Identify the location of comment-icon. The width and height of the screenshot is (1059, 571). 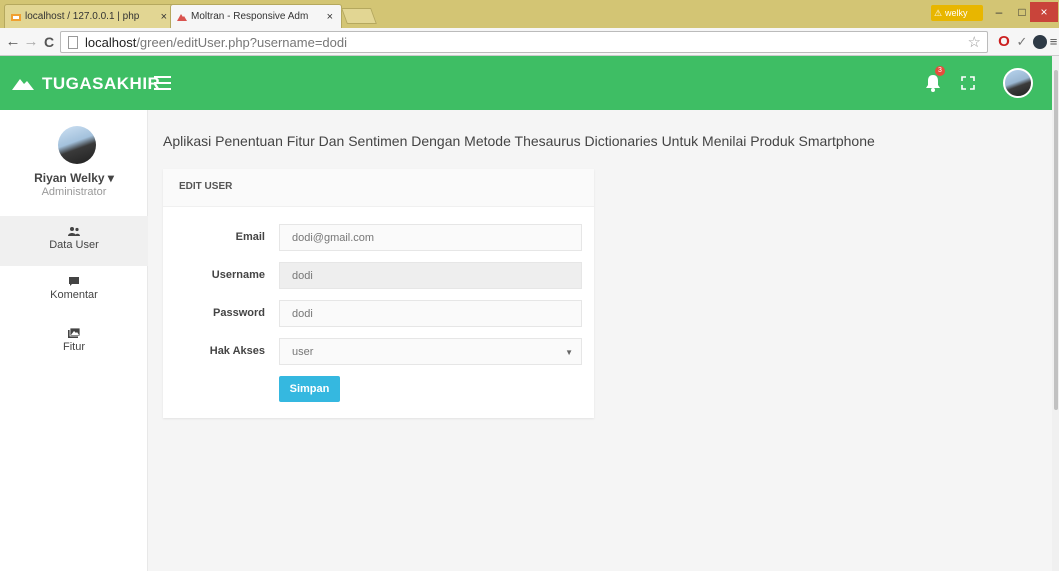
(74, 281).